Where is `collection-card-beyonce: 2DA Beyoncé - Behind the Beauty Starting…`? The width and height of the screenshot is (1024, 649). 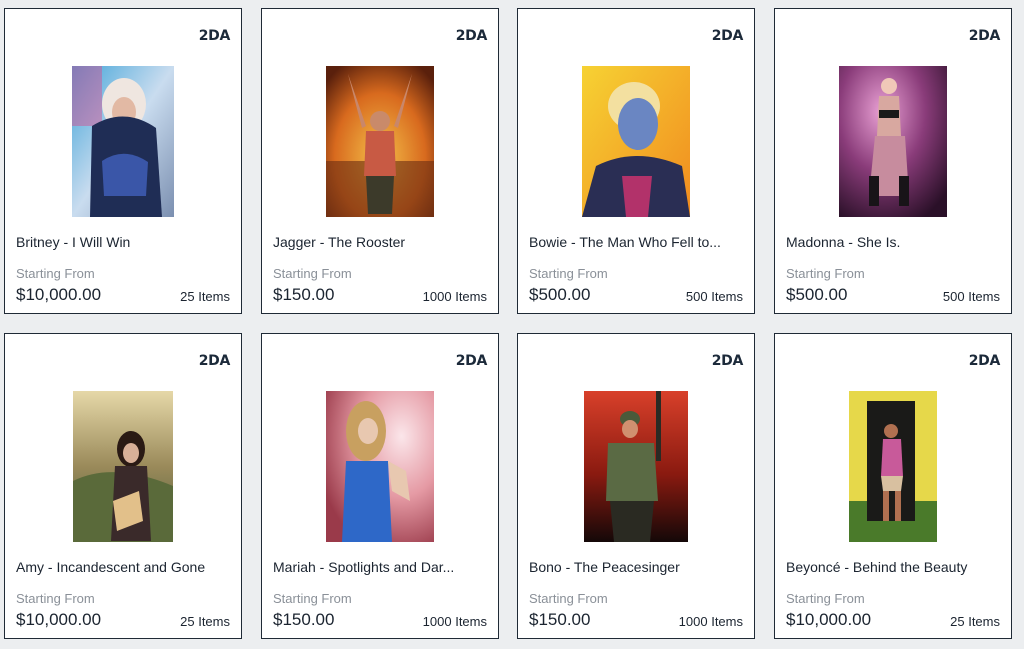
collection-card-beyonce: 2DA Beyoncé - Behind the Beauty Starting… is located at coordinates (893, 486).